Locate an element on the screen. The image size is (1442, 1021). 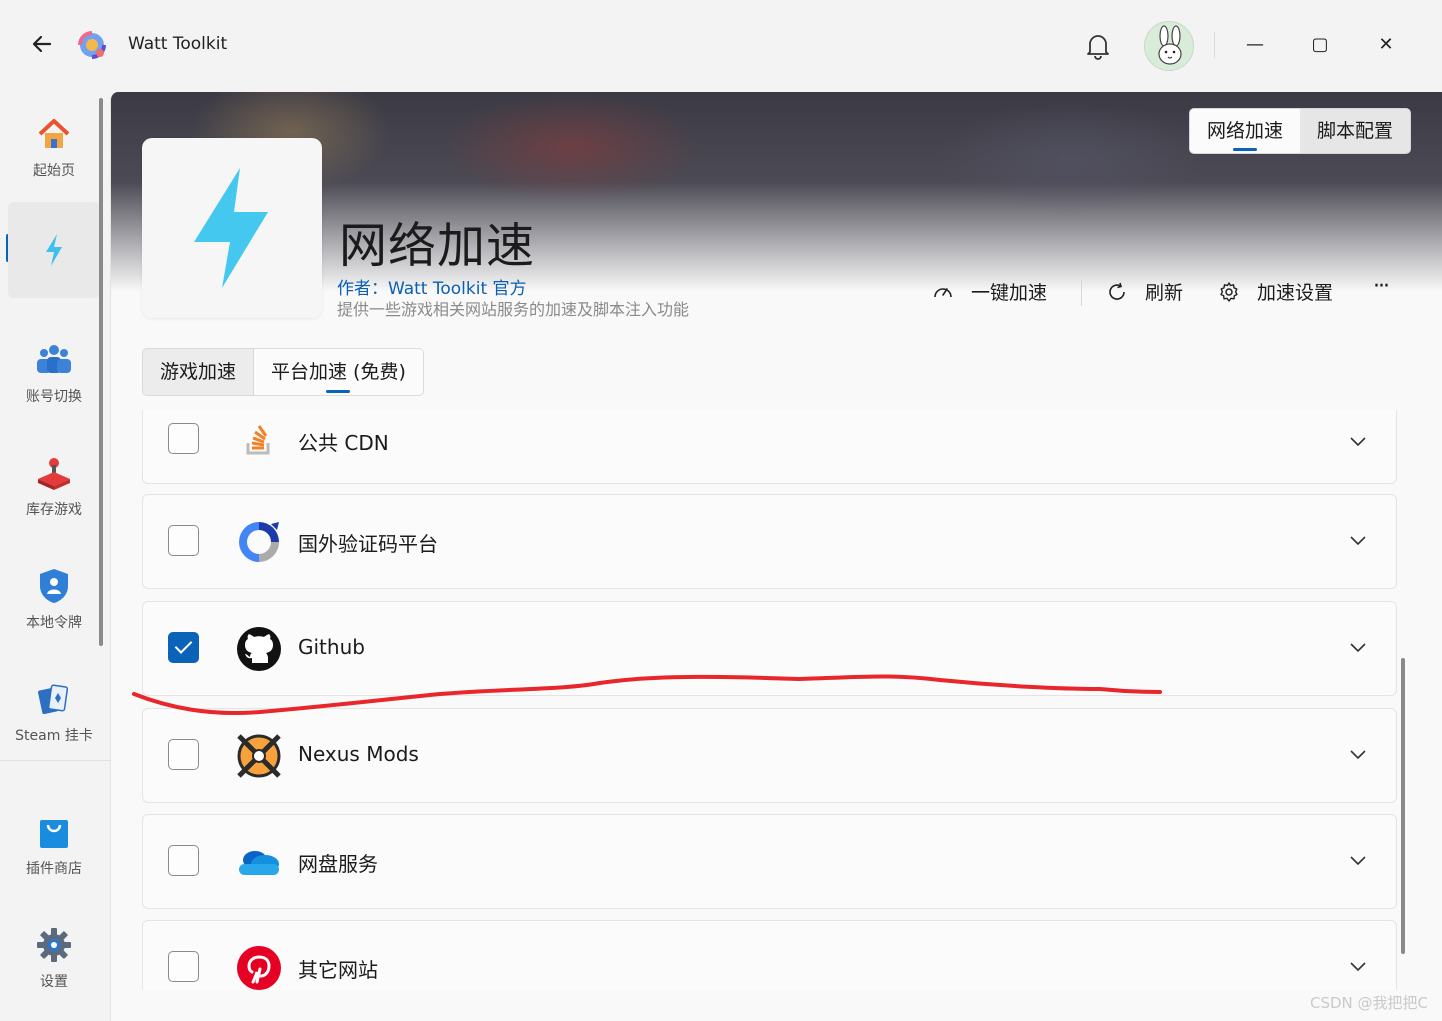
app-title: Watt Toolkit is located at coordinates (178, 44).